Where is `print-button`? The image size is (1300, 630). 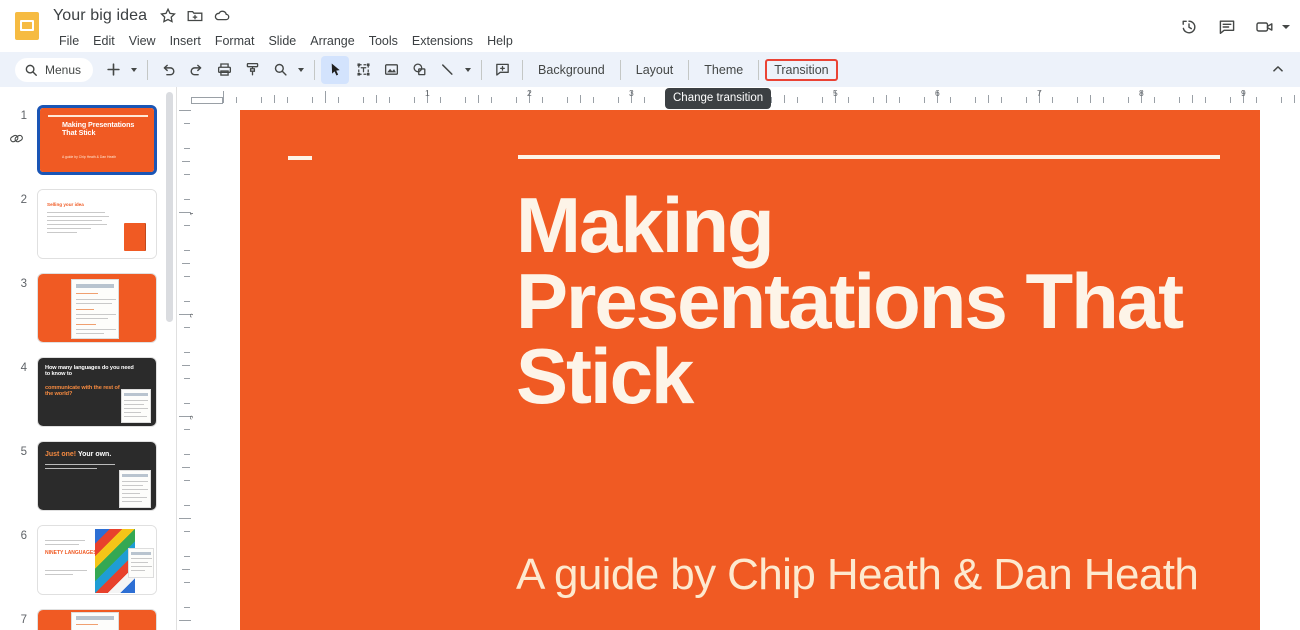
print-button is located at coordinates (224, 70).